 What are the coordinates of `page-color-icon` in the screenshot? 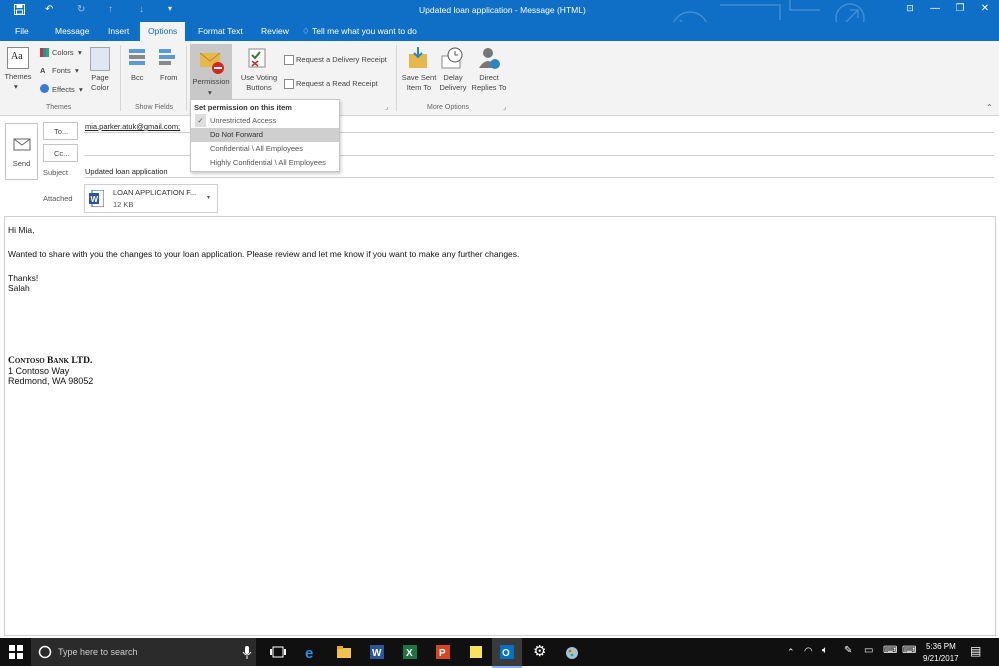 It's located at (100, 59).